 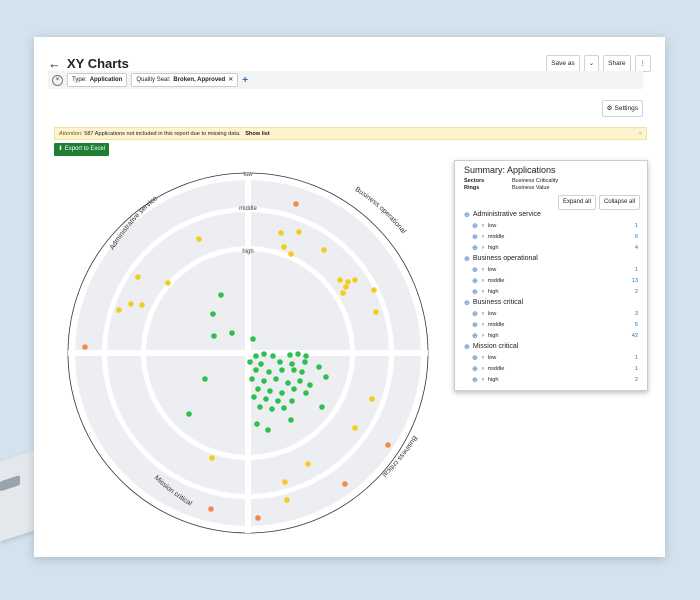 What do you see at coordinates (551, 236) in the screenshot?
I see `list-item: ⊕ › middle 6` at bounding box center [551, 236].